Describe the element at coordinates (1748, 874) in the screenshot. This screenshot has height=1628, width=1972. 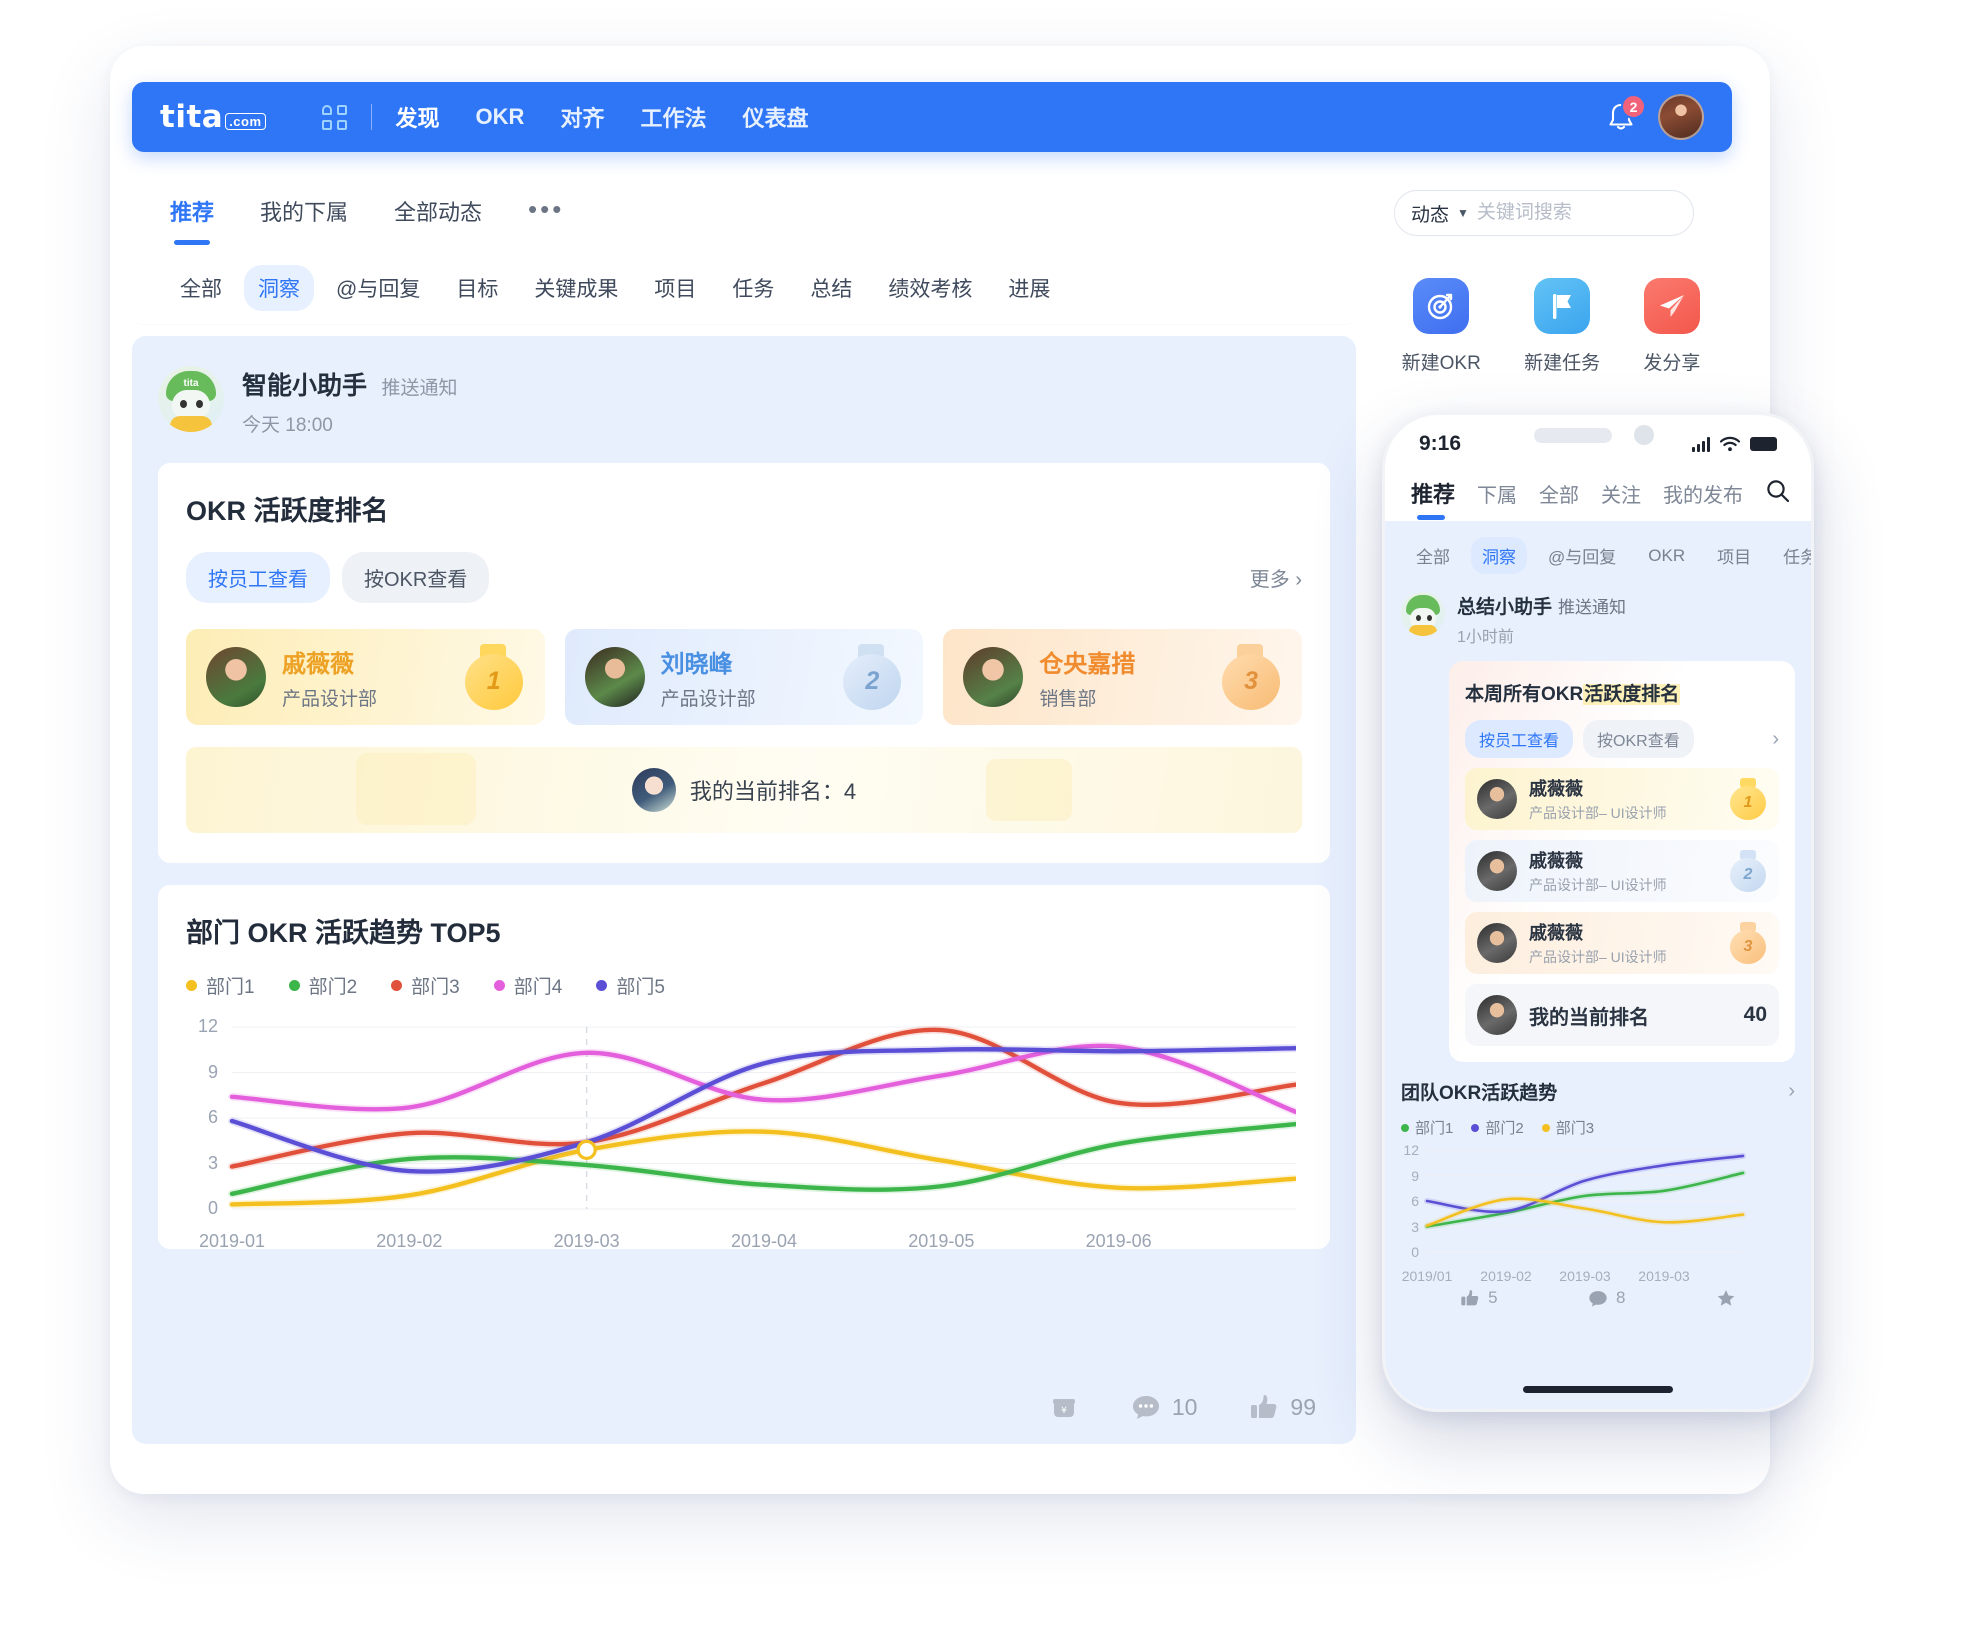
I see `medal-number: 2` at that location.